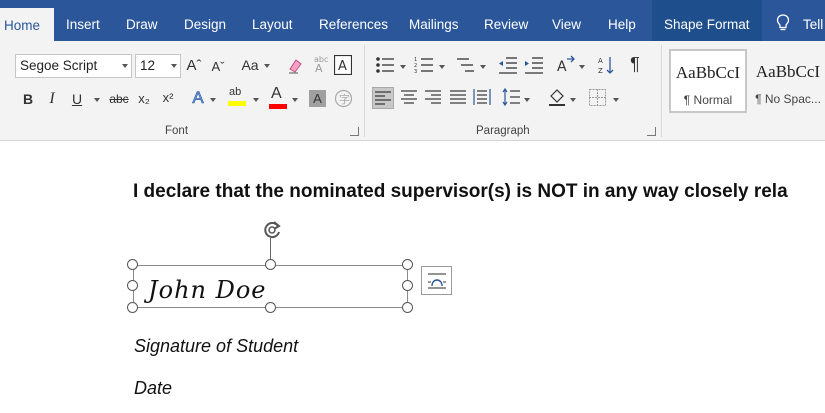 This screenshot has width=825, height=413. What do you see at coordinates (270, 264) in the screenshot?
I see `resize-handle-top` at bounding box center [270, 264].